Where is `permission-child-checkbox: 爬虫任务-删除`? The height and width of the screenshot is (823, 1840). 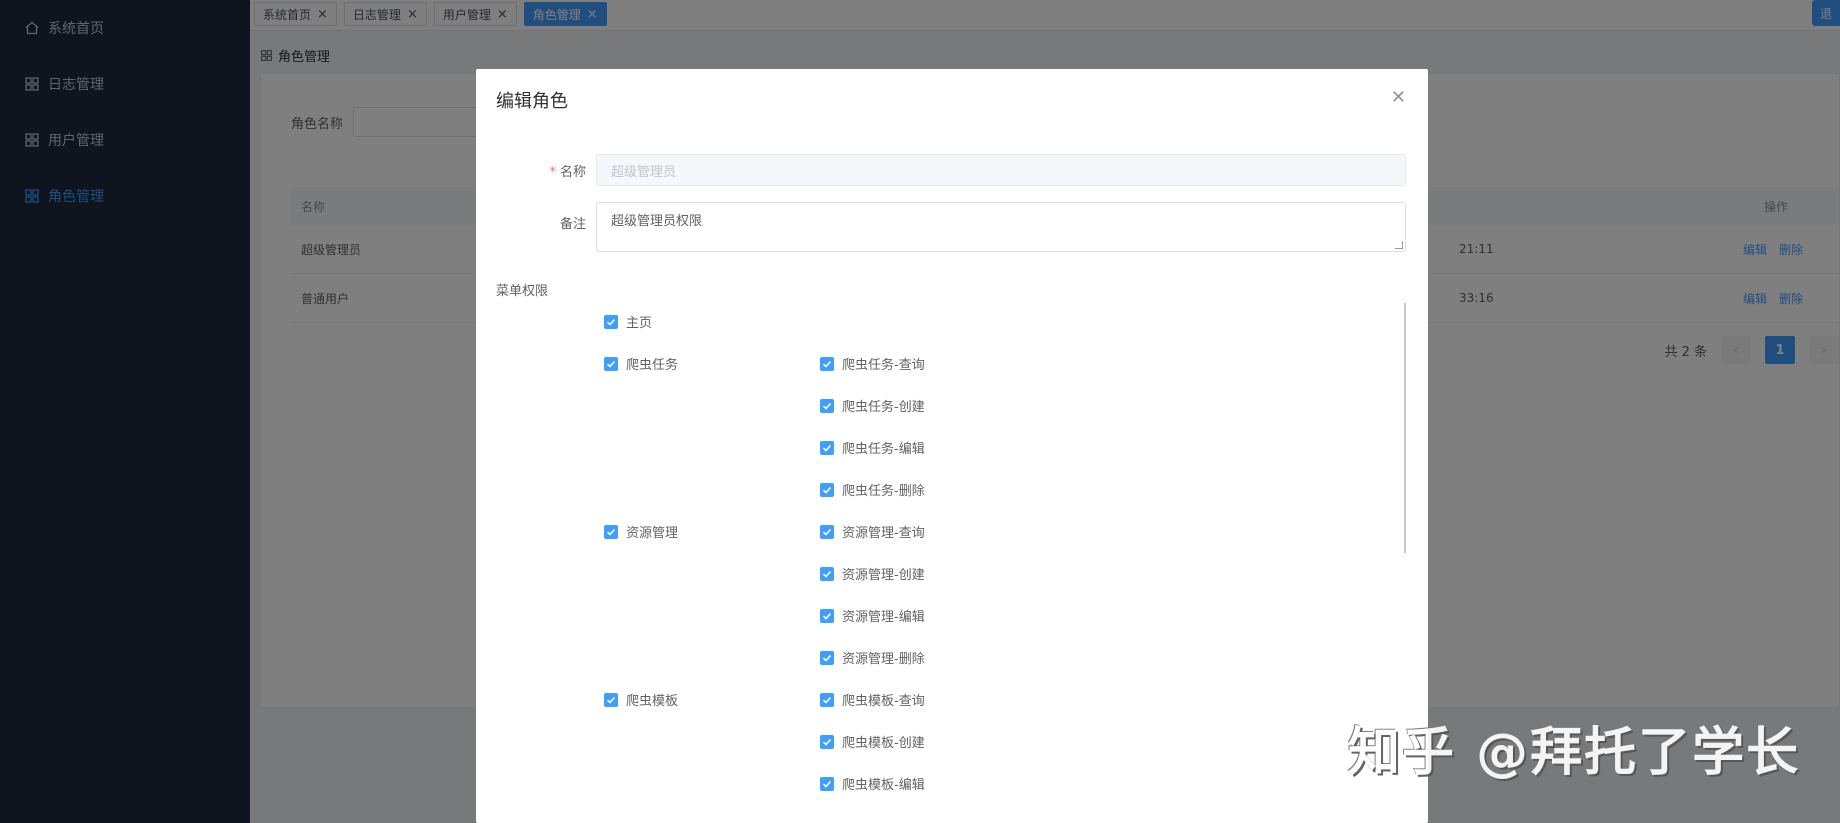 permission-child-checkbox: 爬虫任务-删除 is located at coordinates (872, 489).